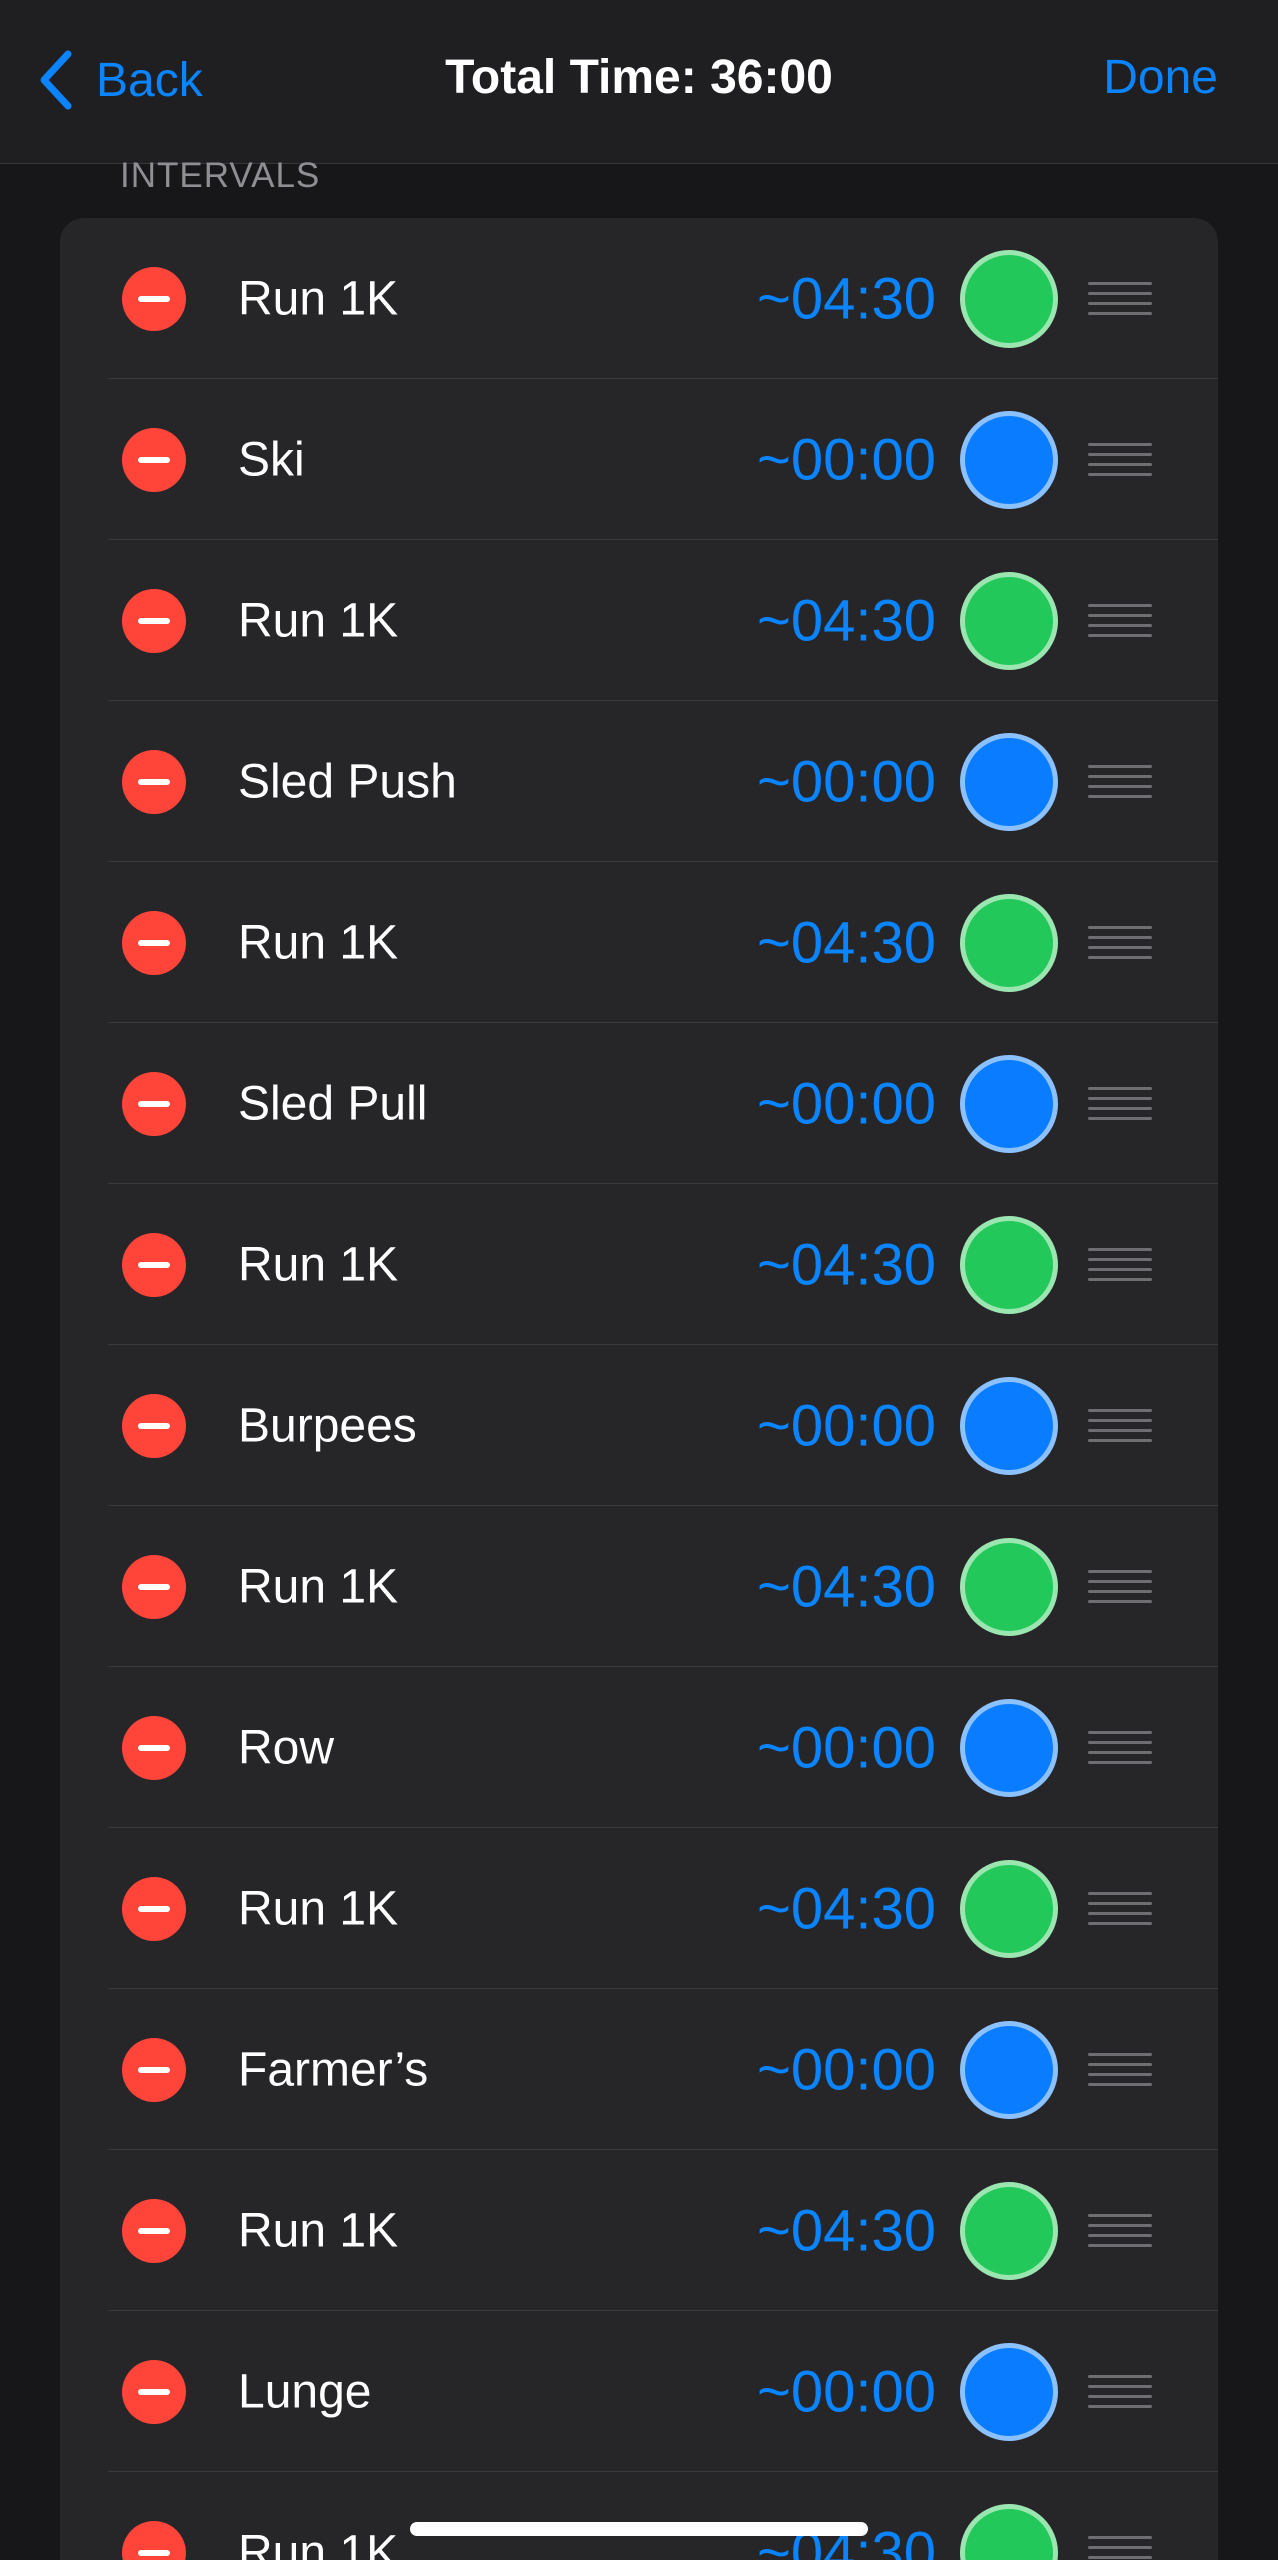  Describe the element at coordinates (1160, 77) in the screenshot. I see `done-button: Done` at that location.